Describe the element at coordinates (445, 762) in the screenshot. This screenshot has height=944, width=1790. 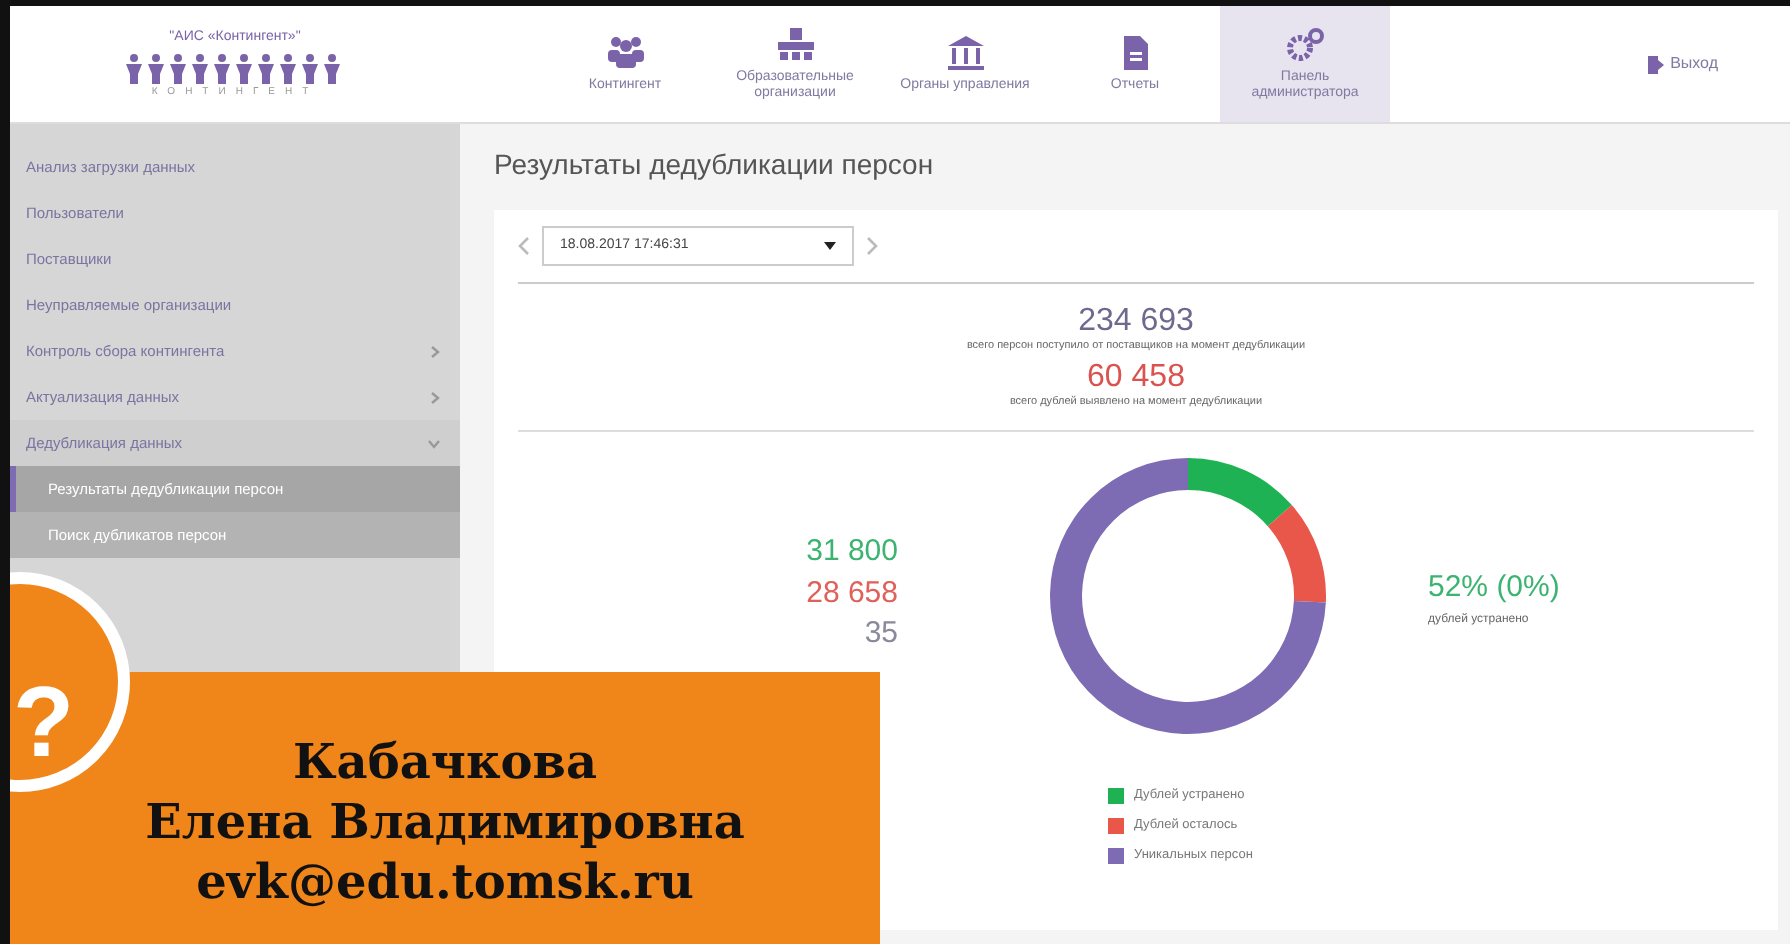
I see `overlay-text: Кабачкова` at that location.